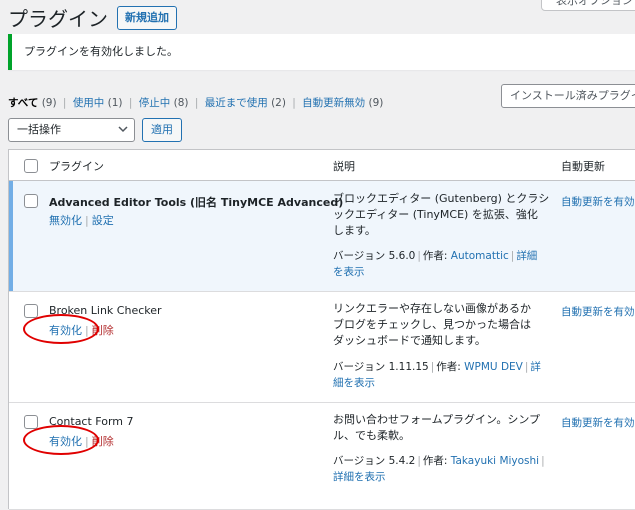  Describe the element at coordinates (349, 272) in the screenshot. I see `details-link-continued: を表示` at that location.